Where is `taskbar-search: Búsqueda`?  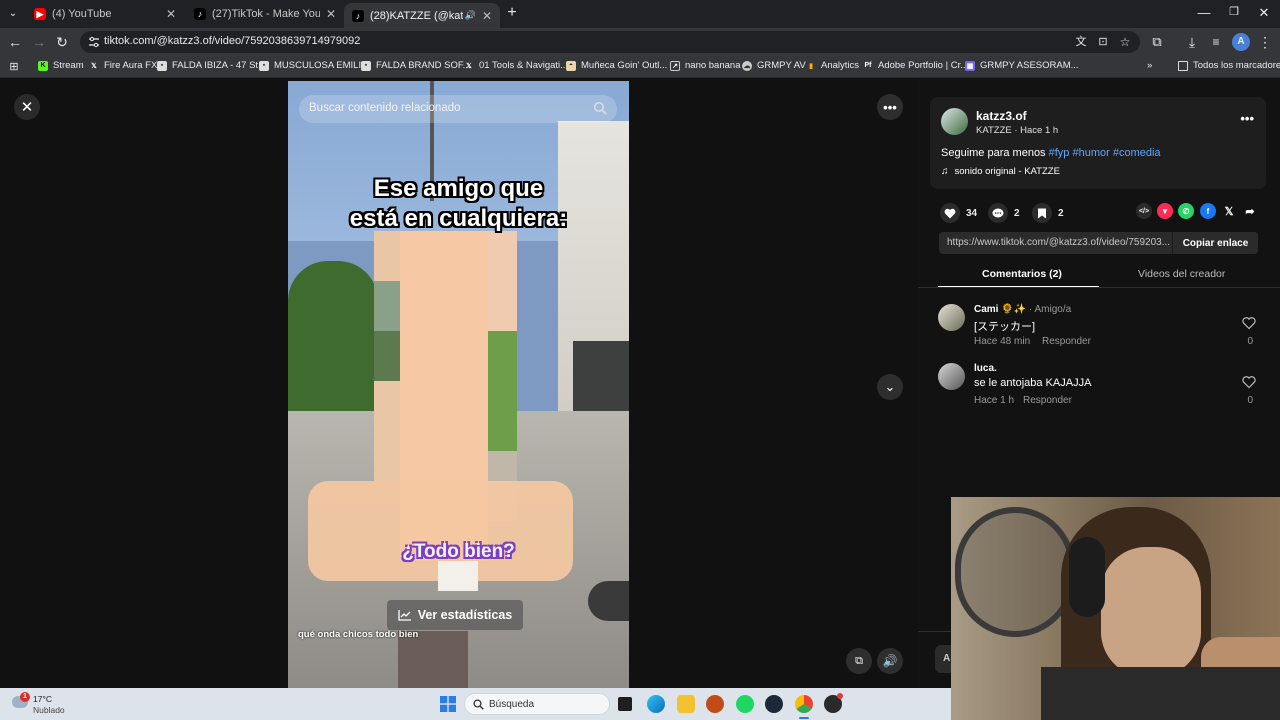
taskbar-search: Búsqueda is located at coordinates (537, 704).